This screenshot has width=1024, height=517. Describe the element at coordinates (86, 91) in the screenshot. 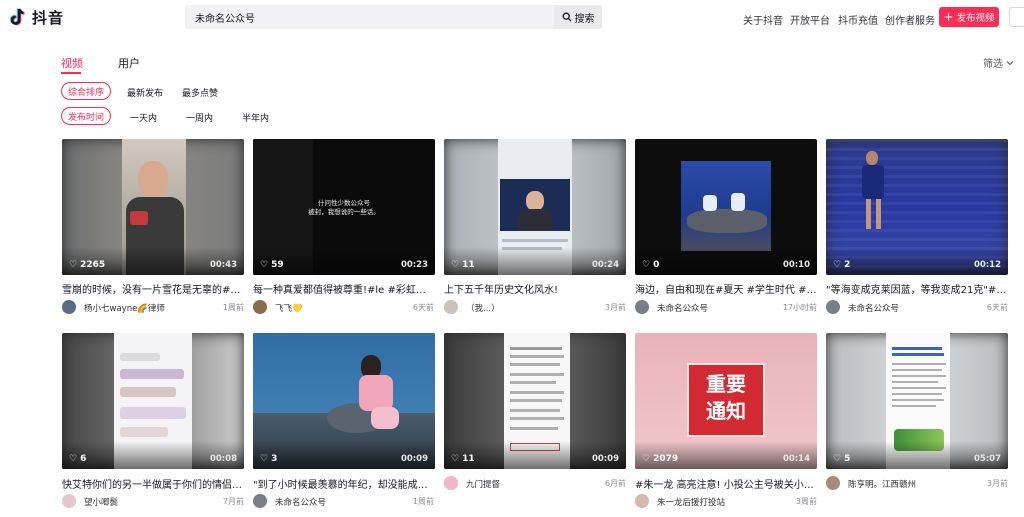

I see `sort-comprehensive: 综合排序` at that location.